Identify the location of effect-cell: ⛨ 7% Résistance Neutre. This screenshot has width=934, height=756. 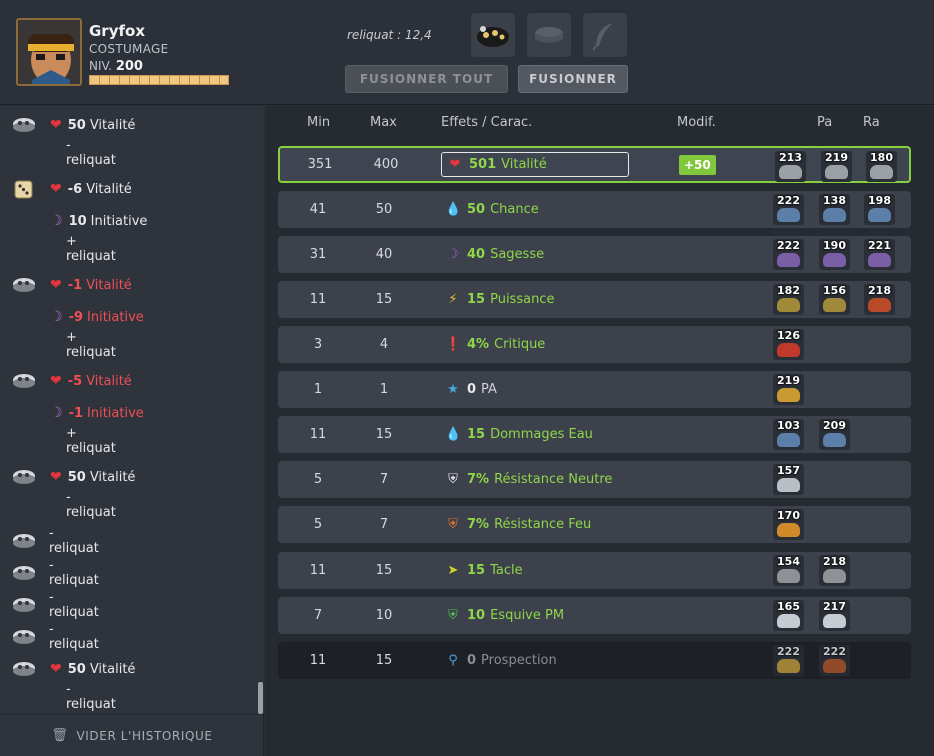
(554, 479).